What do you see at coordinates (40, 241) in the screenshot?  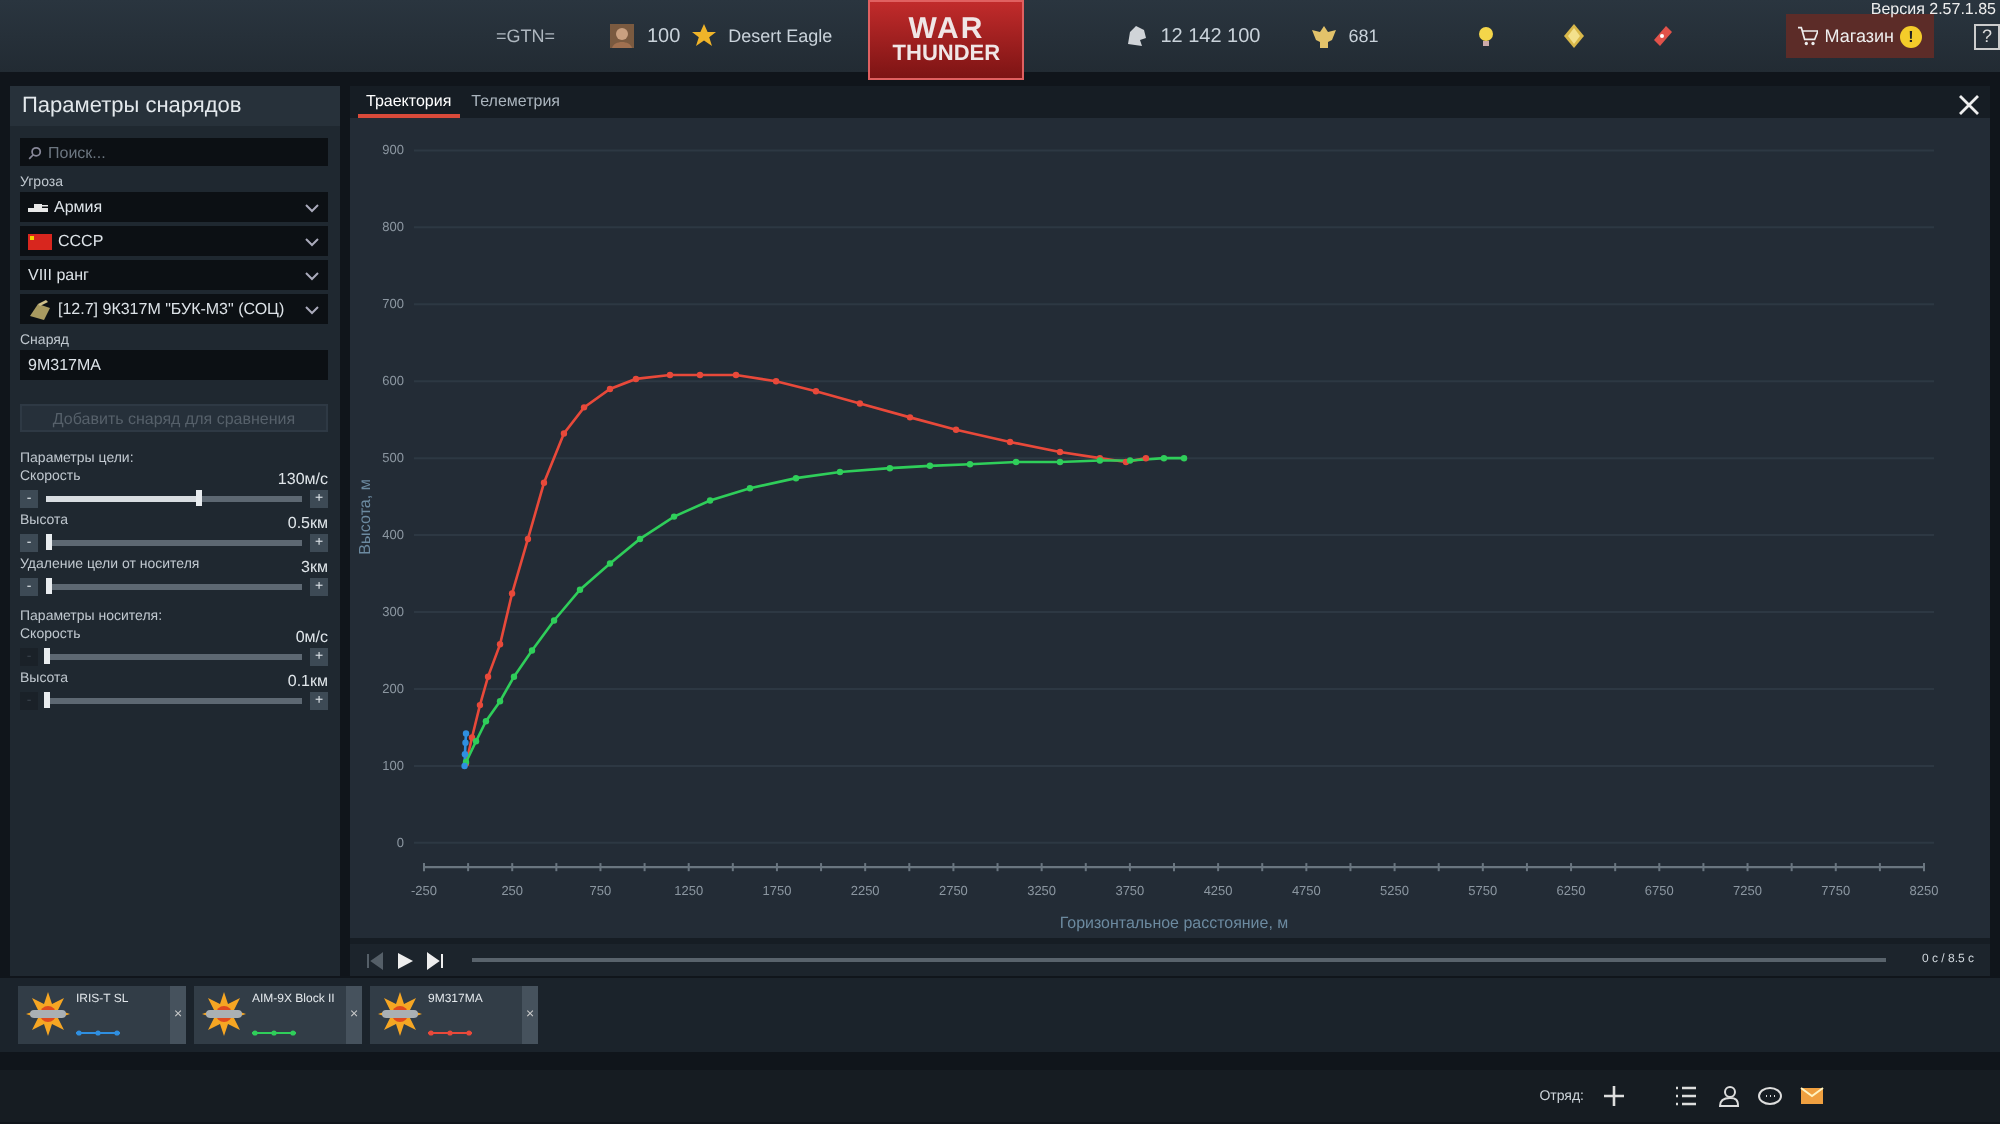 I see `flag-icon` at bounding box center [40, 241].